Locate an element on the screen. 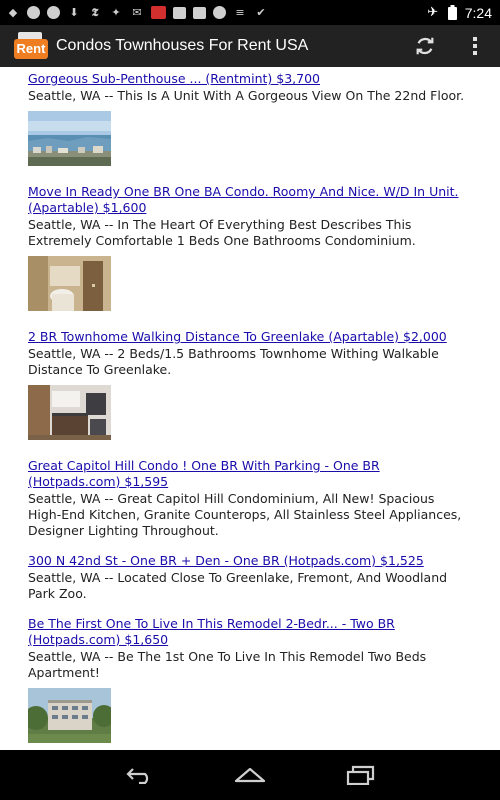  home-icon is located at coordinates (250, 775).